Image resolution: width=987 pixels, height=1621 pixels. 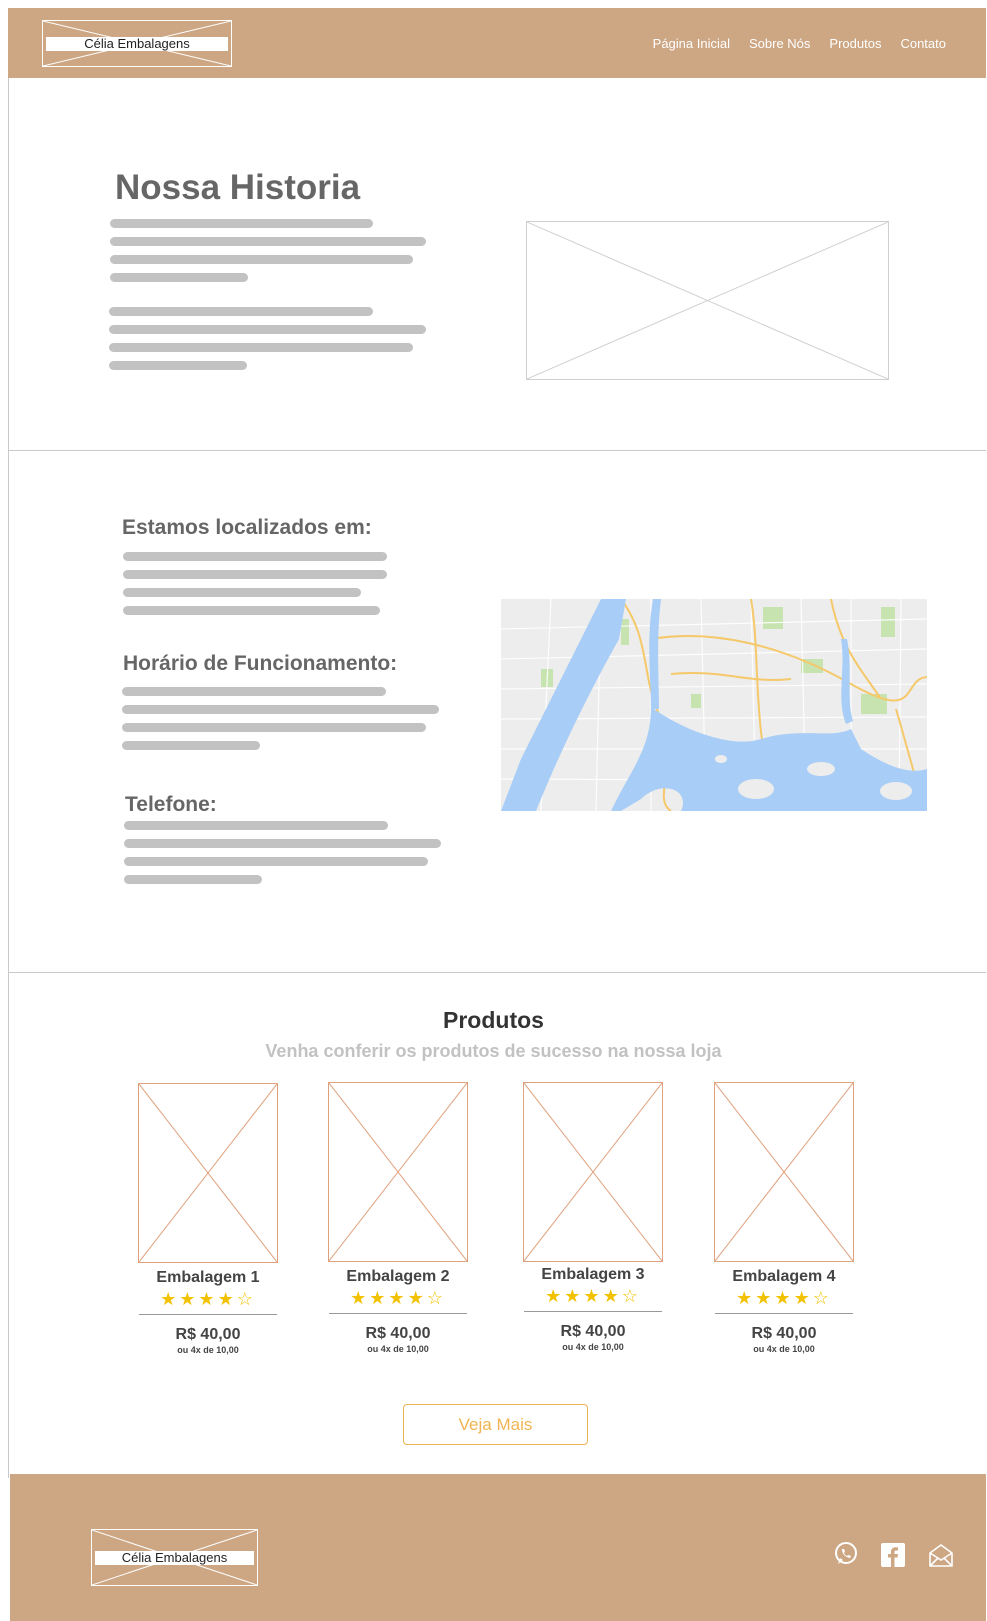 I want to click on footer-logo-text: Célia Embalagens, so click(x=174, y=1558).